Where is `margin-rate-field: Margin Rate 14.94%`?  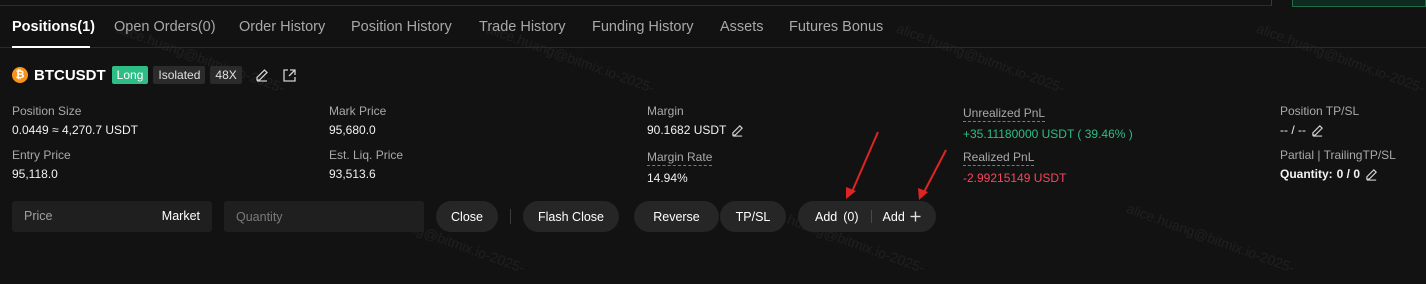 margin-rate-field: Margin Rate 14.94% is located at coordinates (680, 166).